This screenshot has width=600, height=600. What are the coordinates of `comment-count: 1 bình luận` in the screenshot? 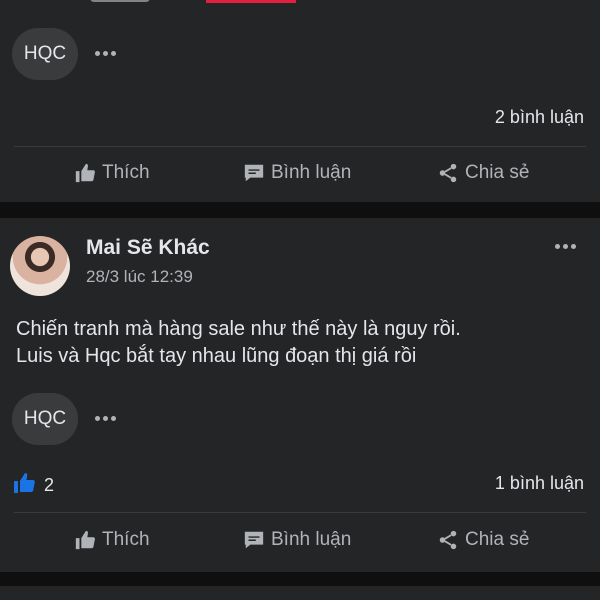 It's located at (539, 483).